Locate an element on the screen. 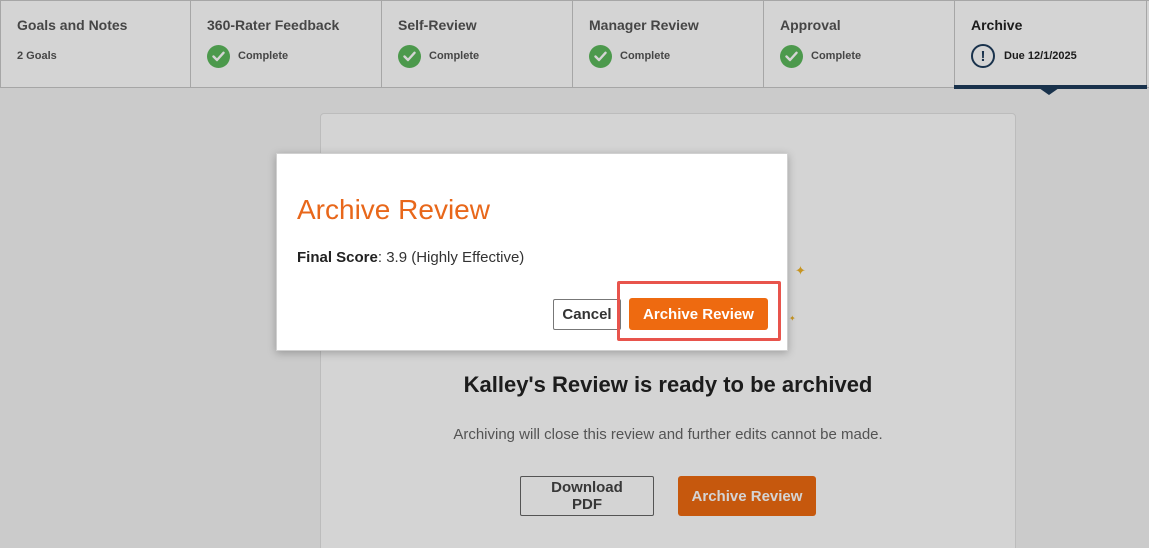 This screenshot has height=548, width=1149. final-score-value: : 3.9 (Highly Effective) is located at coordinates (451, 257).